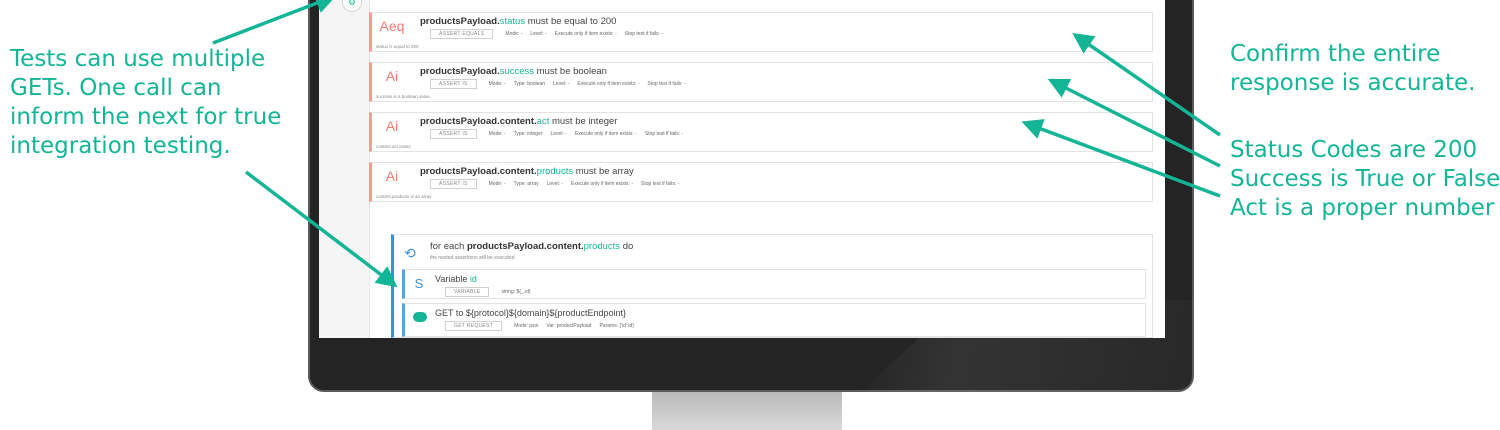 The height and width of the screenshot is (430, 1500). What do you see at coordinates (392, 26) in the screenshot?
I see `assert-badge: Aeq` at bounding box center [392, 26].